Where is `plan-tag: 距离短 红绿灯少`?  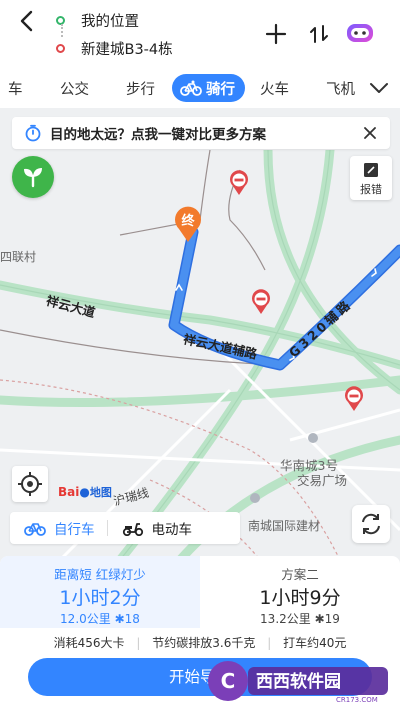
plan-tag: 距离短 红绿灯少 is located at coordinates (100, 574).